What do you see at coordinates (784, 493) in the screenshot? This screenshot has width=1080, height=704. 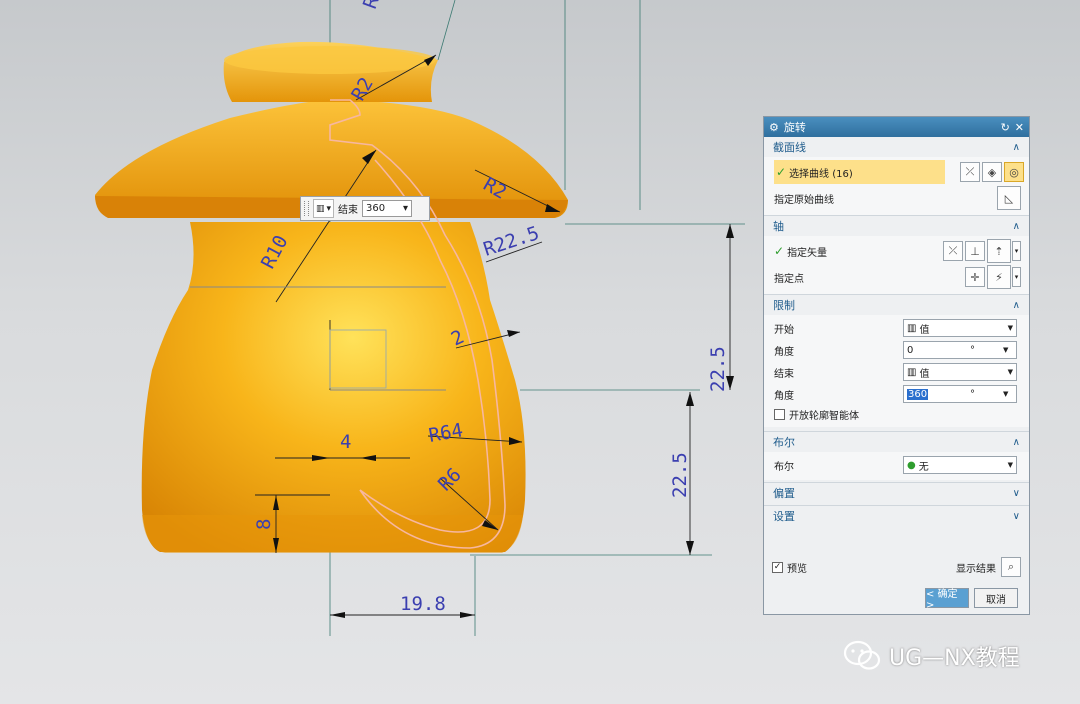 I see `section-title: 偏置` at bounding box center [784, 493].